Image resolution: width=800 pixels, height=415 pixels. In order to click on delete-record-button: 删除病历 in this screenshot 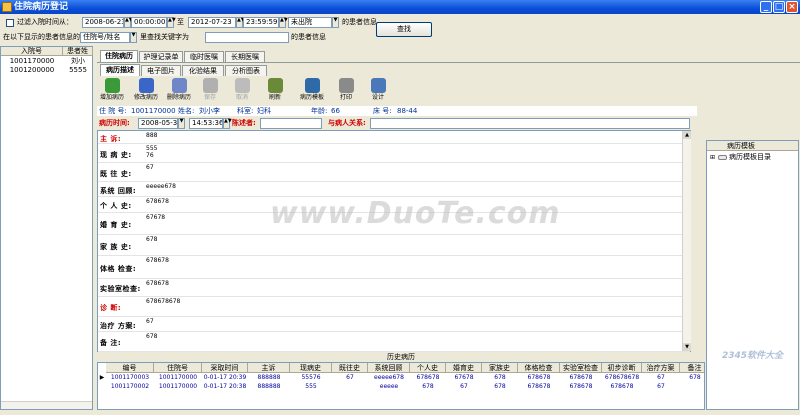, I will do `click(179, 91)`.